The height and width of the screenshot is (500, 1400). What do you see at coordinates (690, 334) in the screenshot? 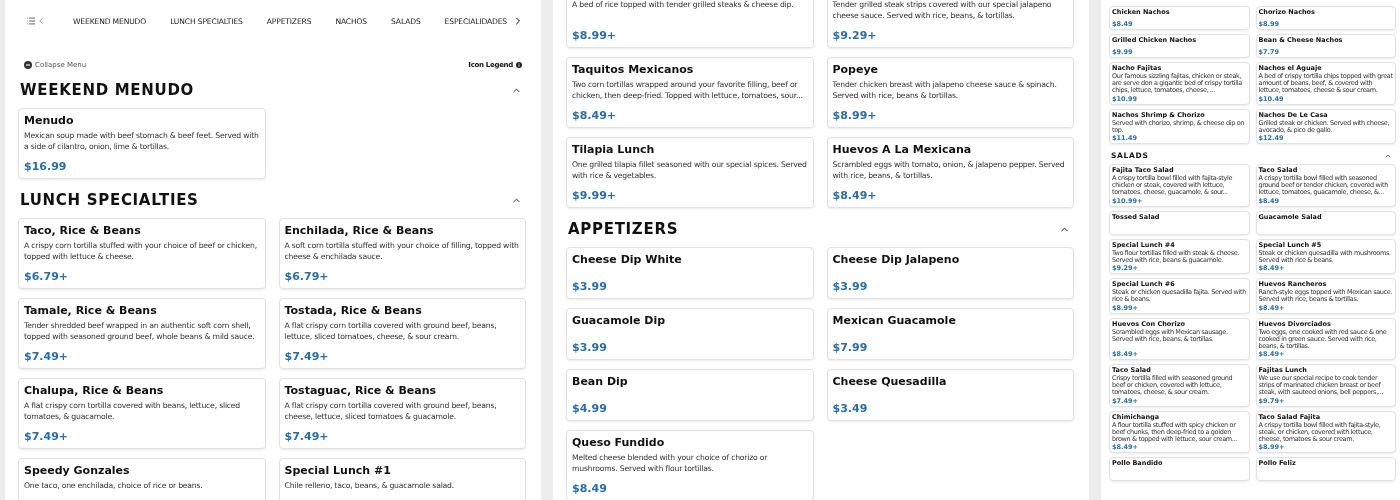
I see `menu-item-card: Guacamole Dip $3.99` at bounding box center [690, 334].